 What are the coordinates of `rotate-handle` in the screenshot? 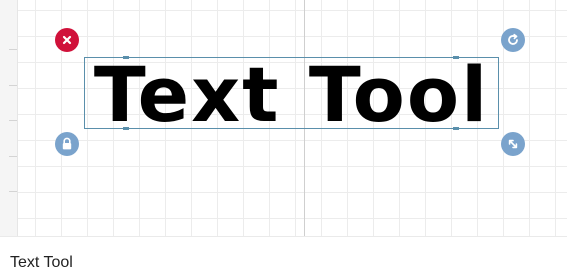 It's located at (513, 40).